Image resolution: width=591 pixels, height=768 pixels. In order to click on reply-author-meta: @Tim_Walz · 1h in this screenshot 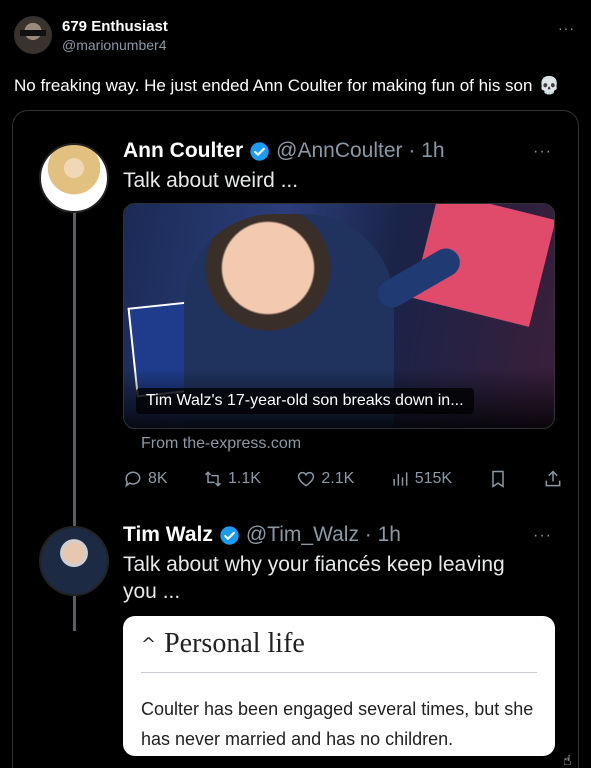, I will do `click(323, 535)`.